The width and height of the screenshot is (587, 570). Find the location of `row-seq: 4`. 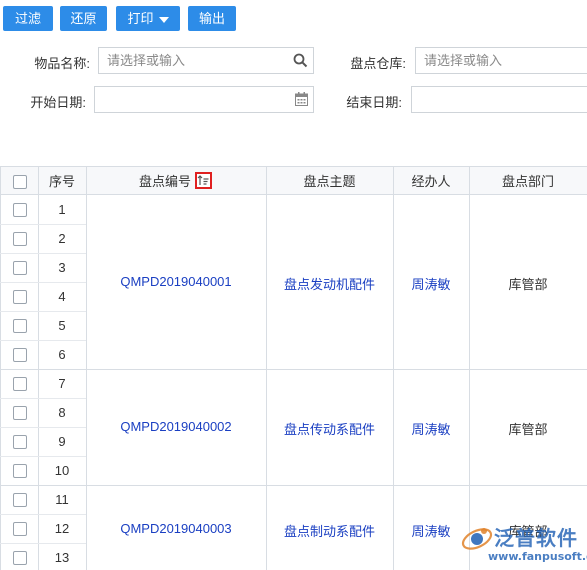

row-seq: 4 is located at coordinates (62, 296).